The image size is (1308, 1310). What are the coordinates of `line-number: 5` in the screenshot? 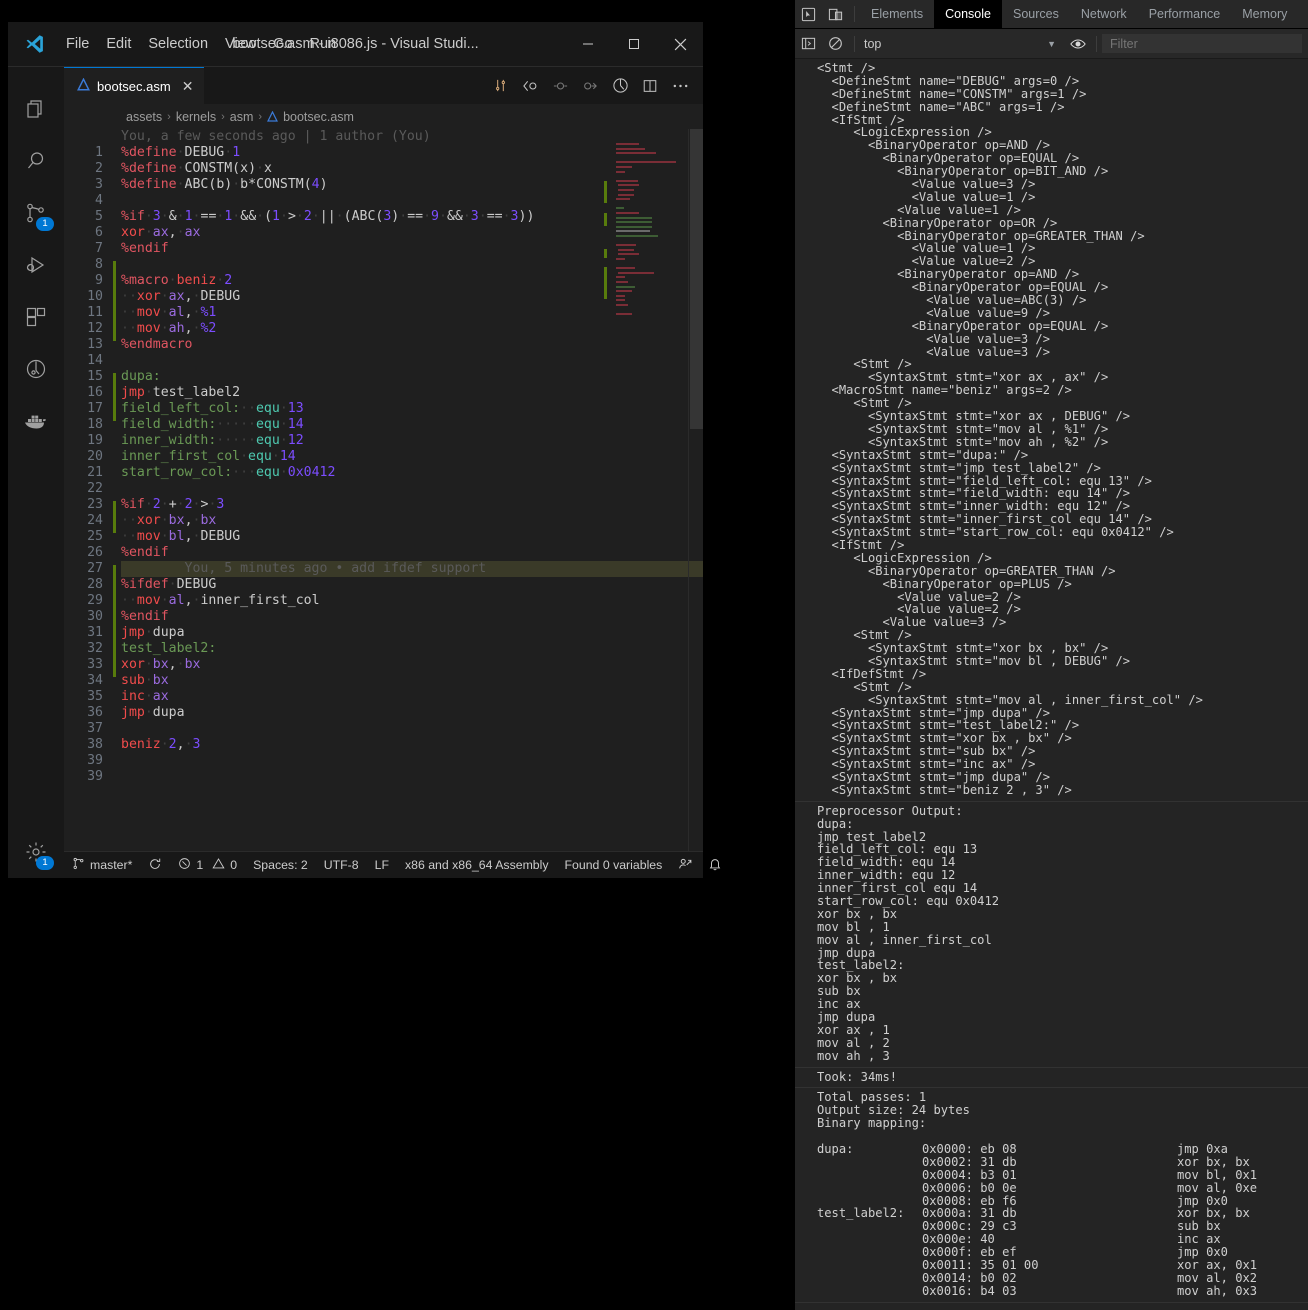 It's located at (99, 216).